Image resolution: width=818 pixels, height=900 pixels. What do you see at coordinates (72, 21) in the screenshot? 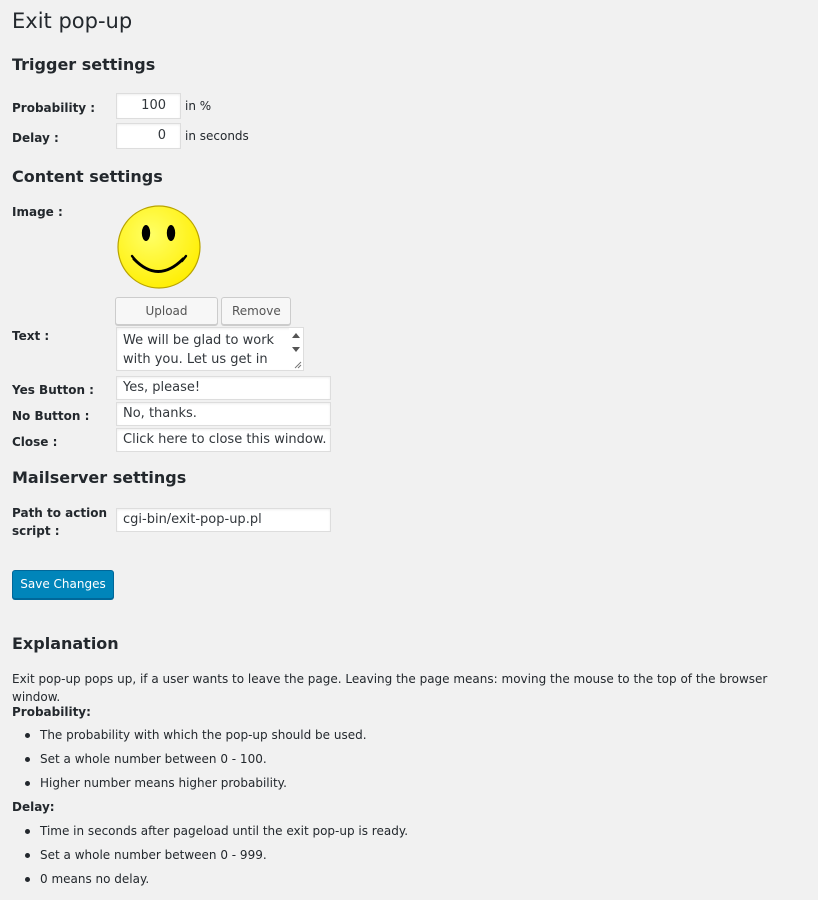
I see `page-title: Exit pop-up` at bounding box center [72, 21].